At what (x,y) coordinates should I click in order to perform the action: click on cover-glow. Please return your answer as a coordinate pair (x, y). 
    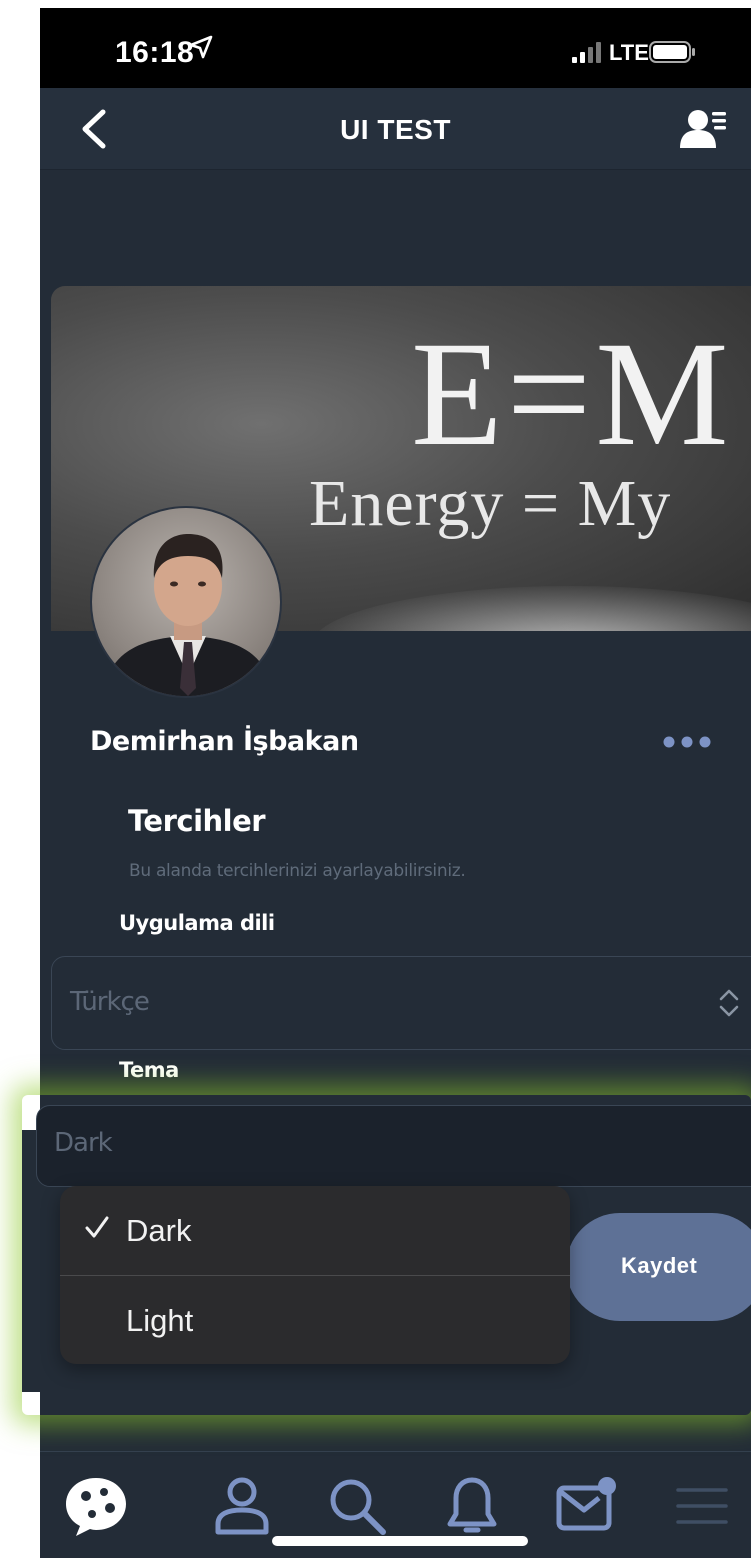
    Looking at the image, I should click on (531, 608).